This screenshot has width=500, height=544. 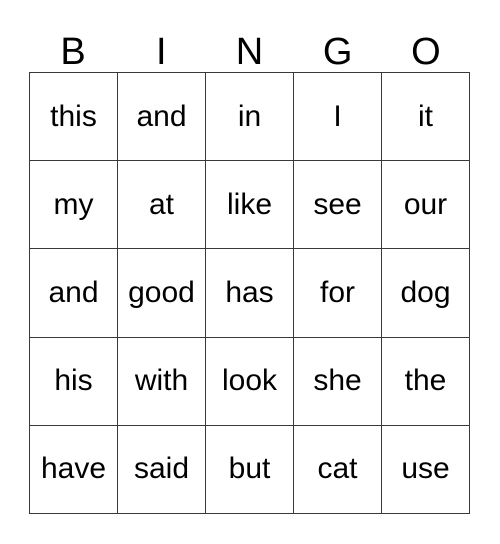 I want to click on bingo-cell-label: see, so click(x=337, y=204).